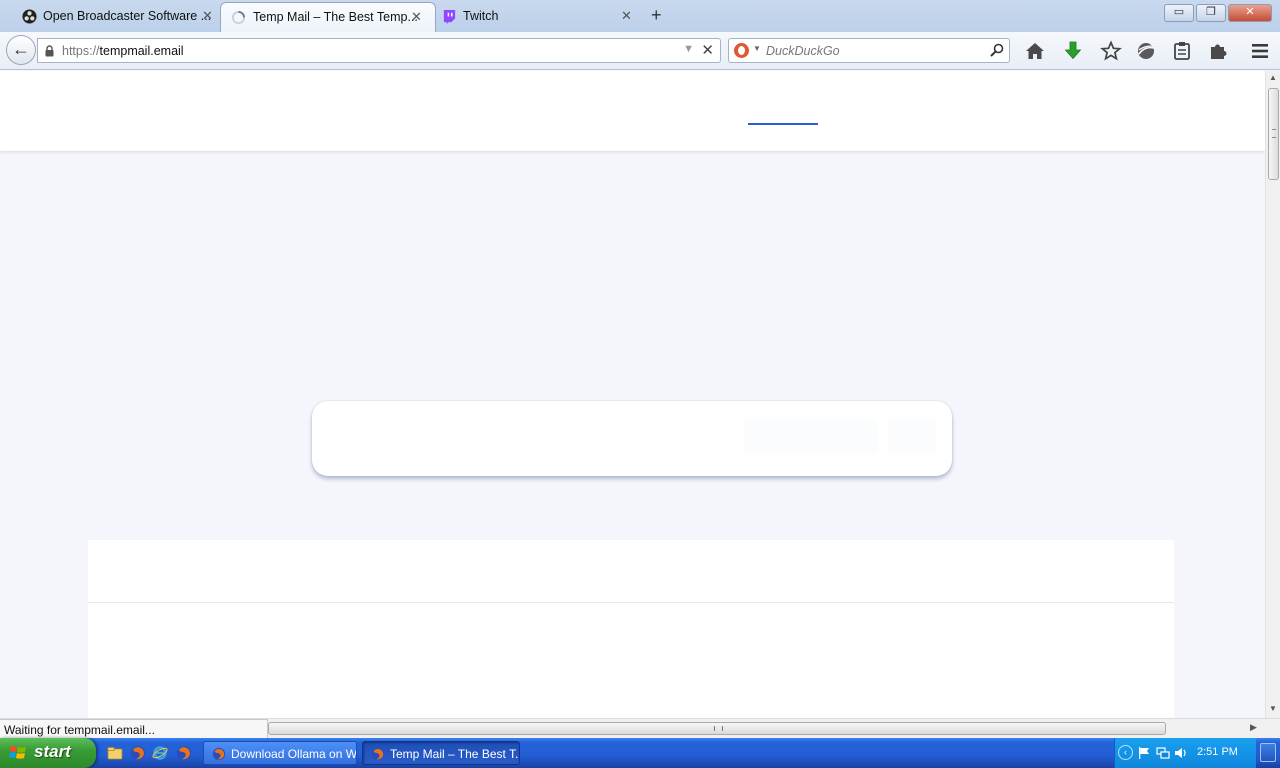 The height and width of the screenshot is (768, 1280). I want to click on start-button: start, so click(48, 753).